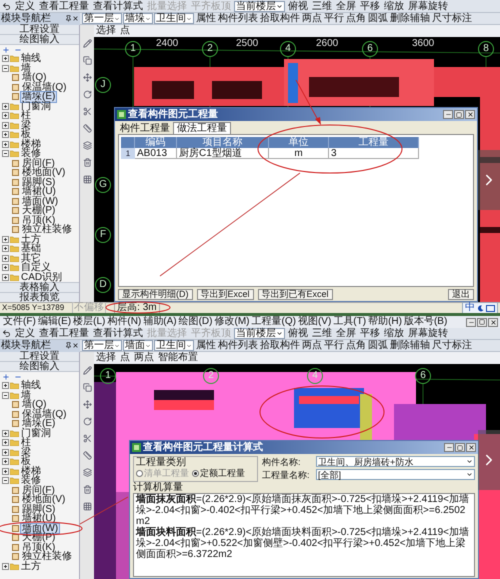  What do you see at coordinates (39, 287) in the screenshot?
I see `nav-button: 表格输入` at bounding box center [39, 287].